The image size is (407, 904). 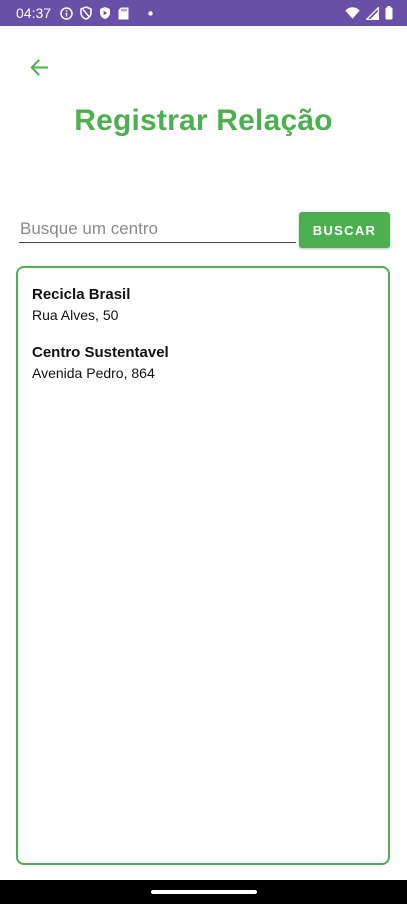 What do you see at coordinates (203, 305) in the screenshot?
I see `list-item: Recicla Brasil Rua Alves, 50` at bounding box center [203, 305].